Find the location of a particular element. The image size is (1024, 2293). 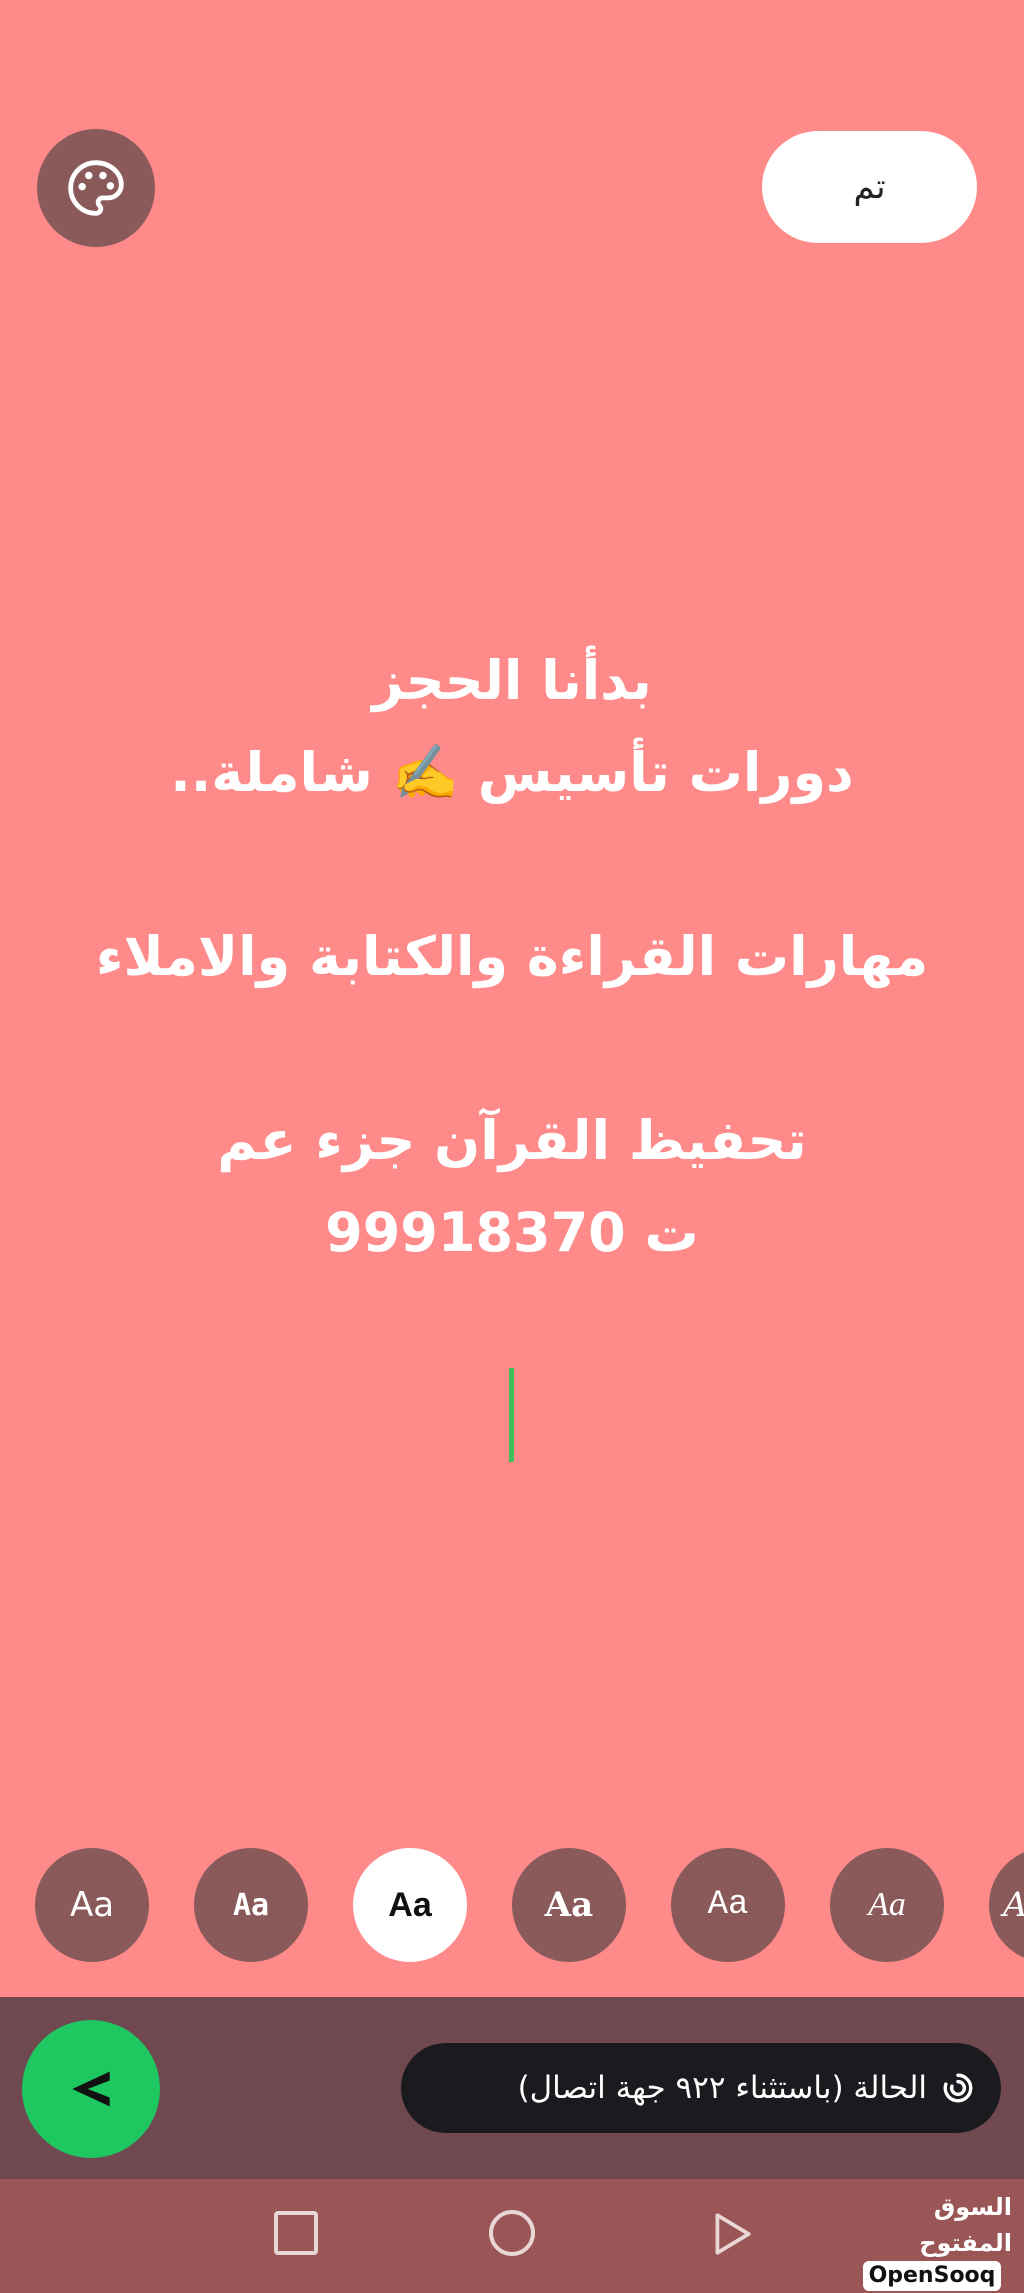

send-button is located at coordinates (91, 2089).